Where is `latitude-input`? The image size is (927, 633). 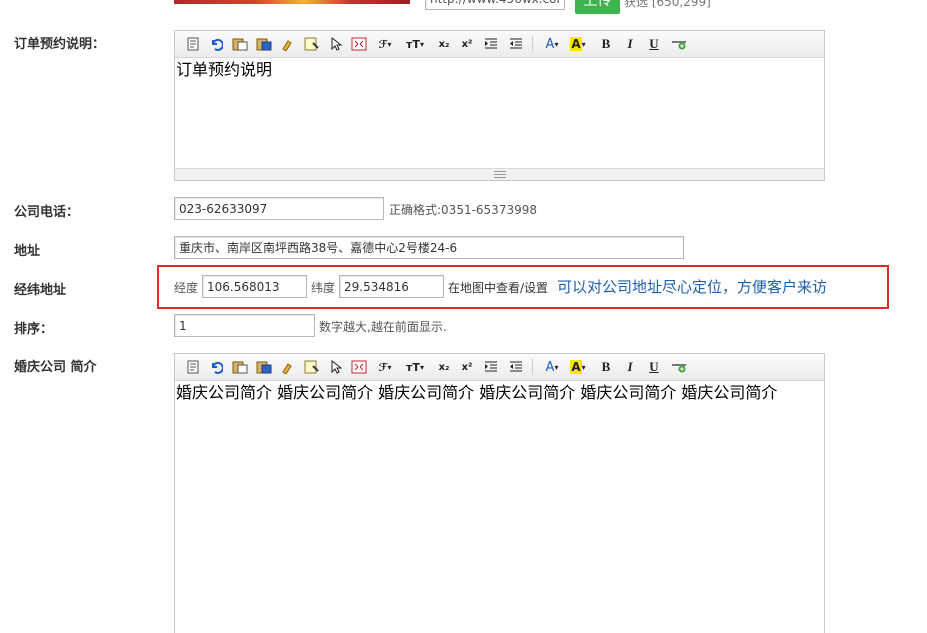
latitude-input is located at coordinates (391, 286).